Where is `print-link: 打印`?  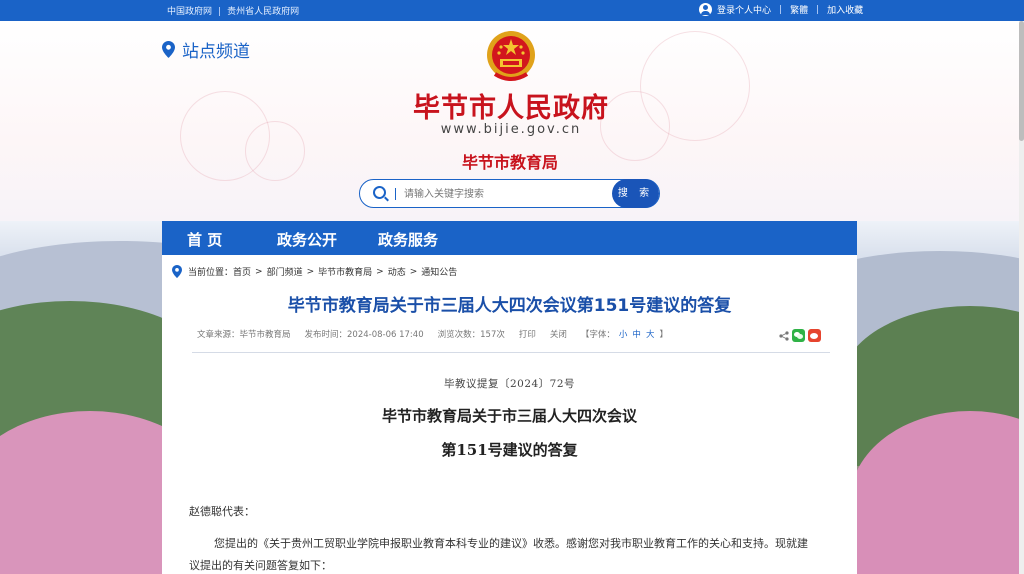
print-link: 打印 is located at coordinates (527, 334).